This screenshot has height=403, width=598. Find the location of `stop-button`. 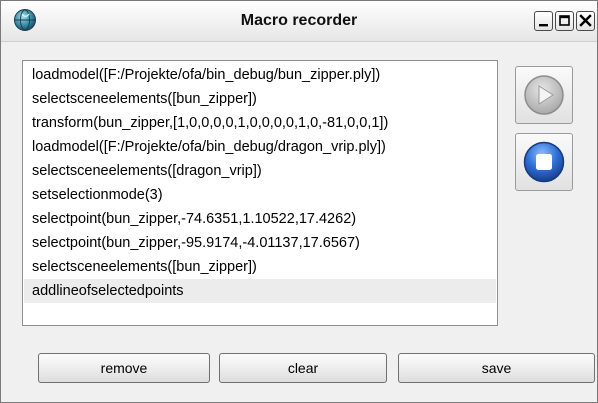

stop-button is located at coordinates (544, 162).